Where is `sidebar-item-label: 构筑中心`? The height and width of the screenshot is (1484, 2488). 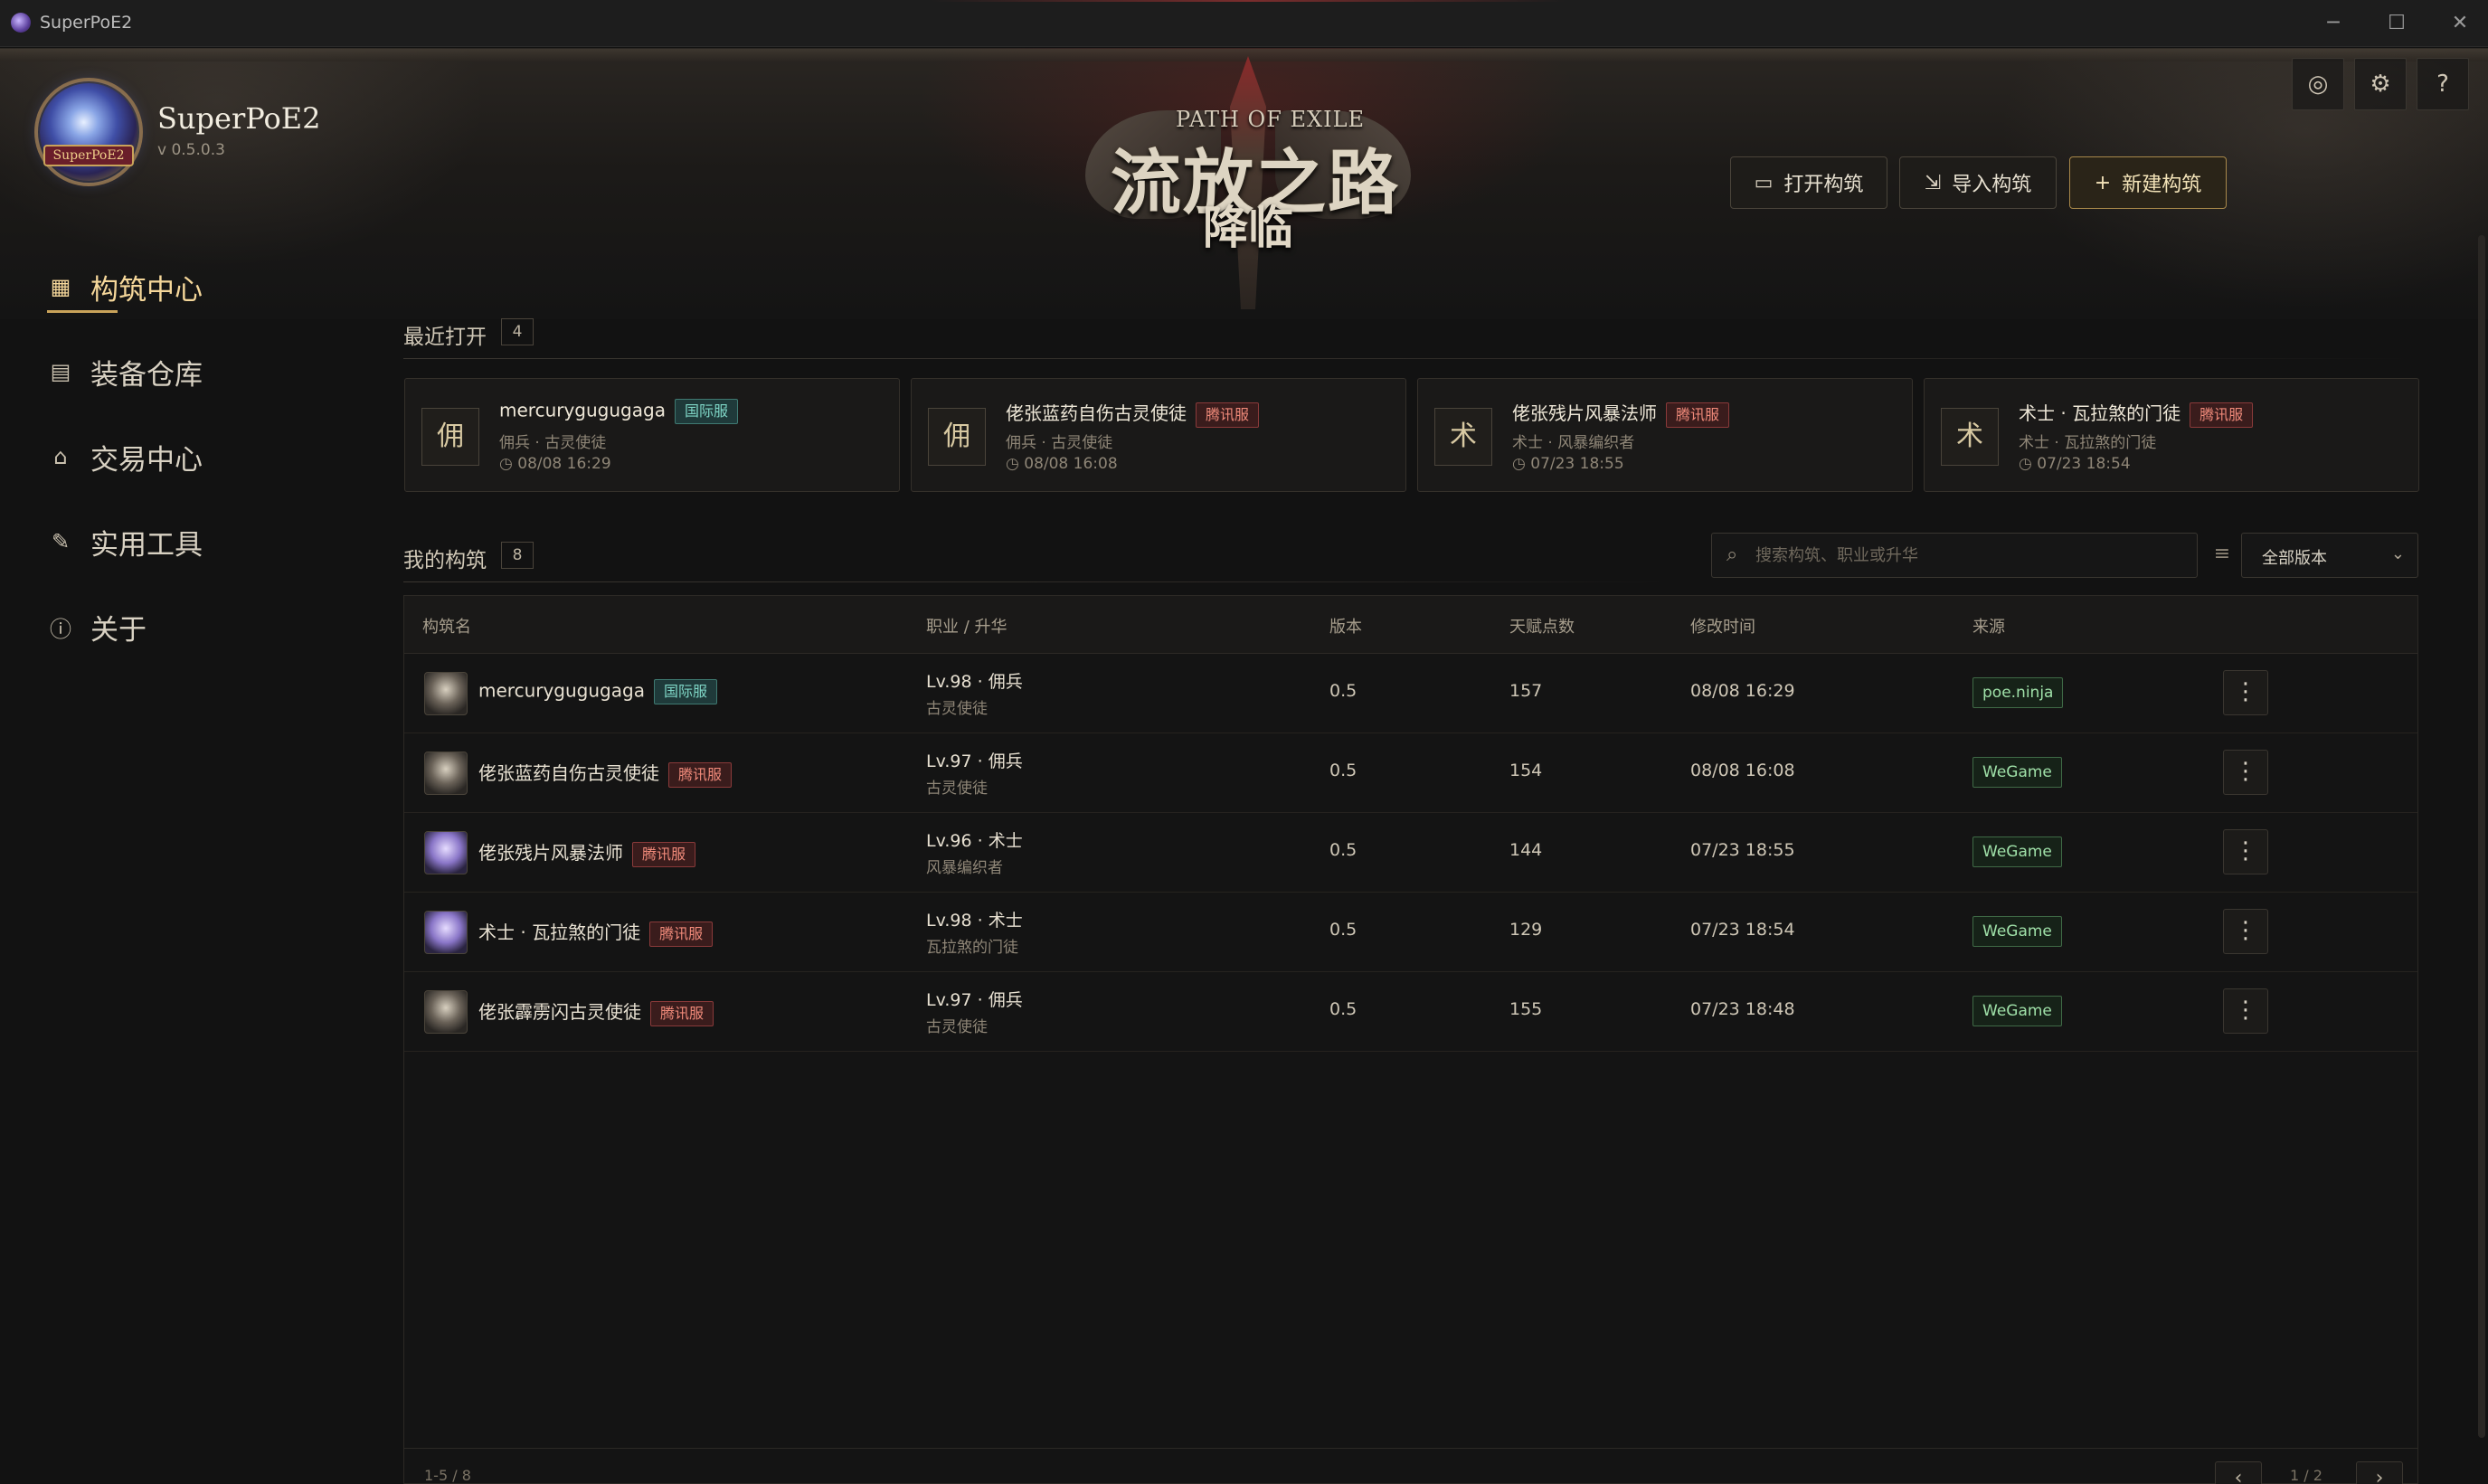
sidebar-item-label: 构筑中心 is located at coordinates (146, 290).